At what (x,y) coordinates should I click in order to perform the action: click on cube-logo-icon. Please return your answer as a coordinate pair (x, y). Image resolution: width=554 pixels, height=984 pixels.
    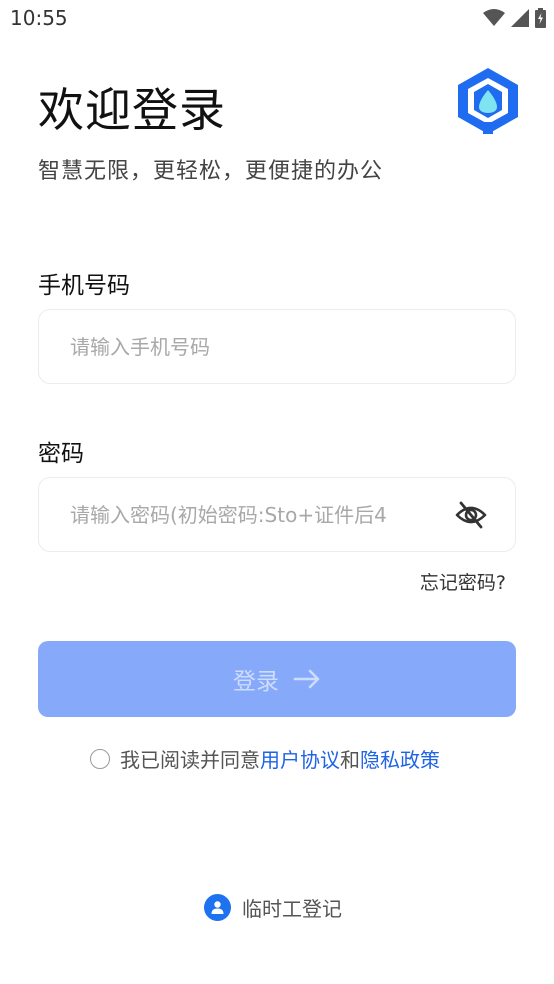
    Looking at the image, I should click on (488, 101).